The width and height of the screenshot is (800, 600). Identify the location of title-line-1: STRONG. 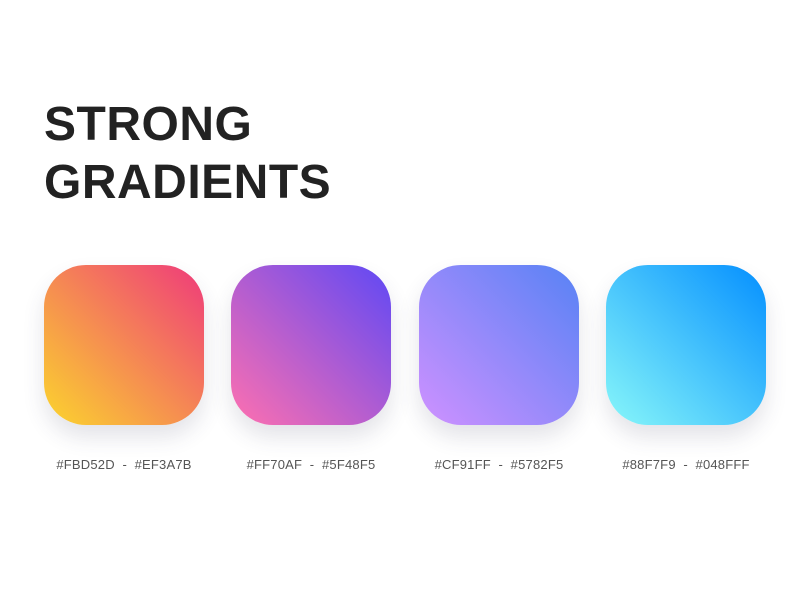
(148, 124).